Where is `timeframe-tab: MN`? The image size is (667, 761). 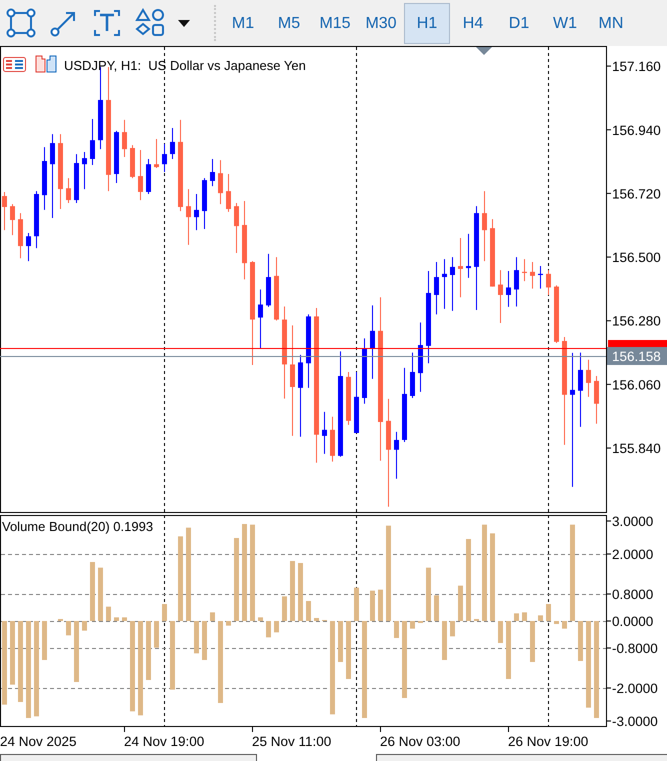
timeframe-tab: MN is located at coordinates (611, 23).